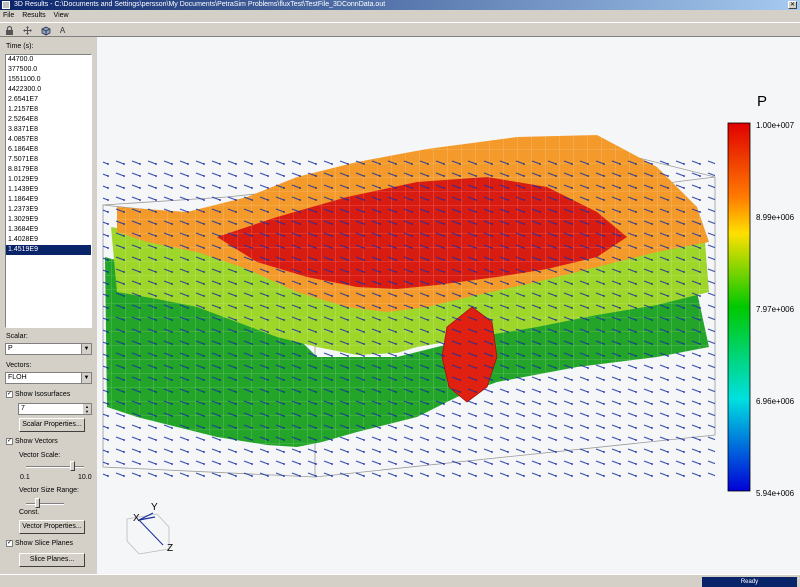 The image size is (800, 587). I want to click on vector-scale-thumb, so click(73, 466).